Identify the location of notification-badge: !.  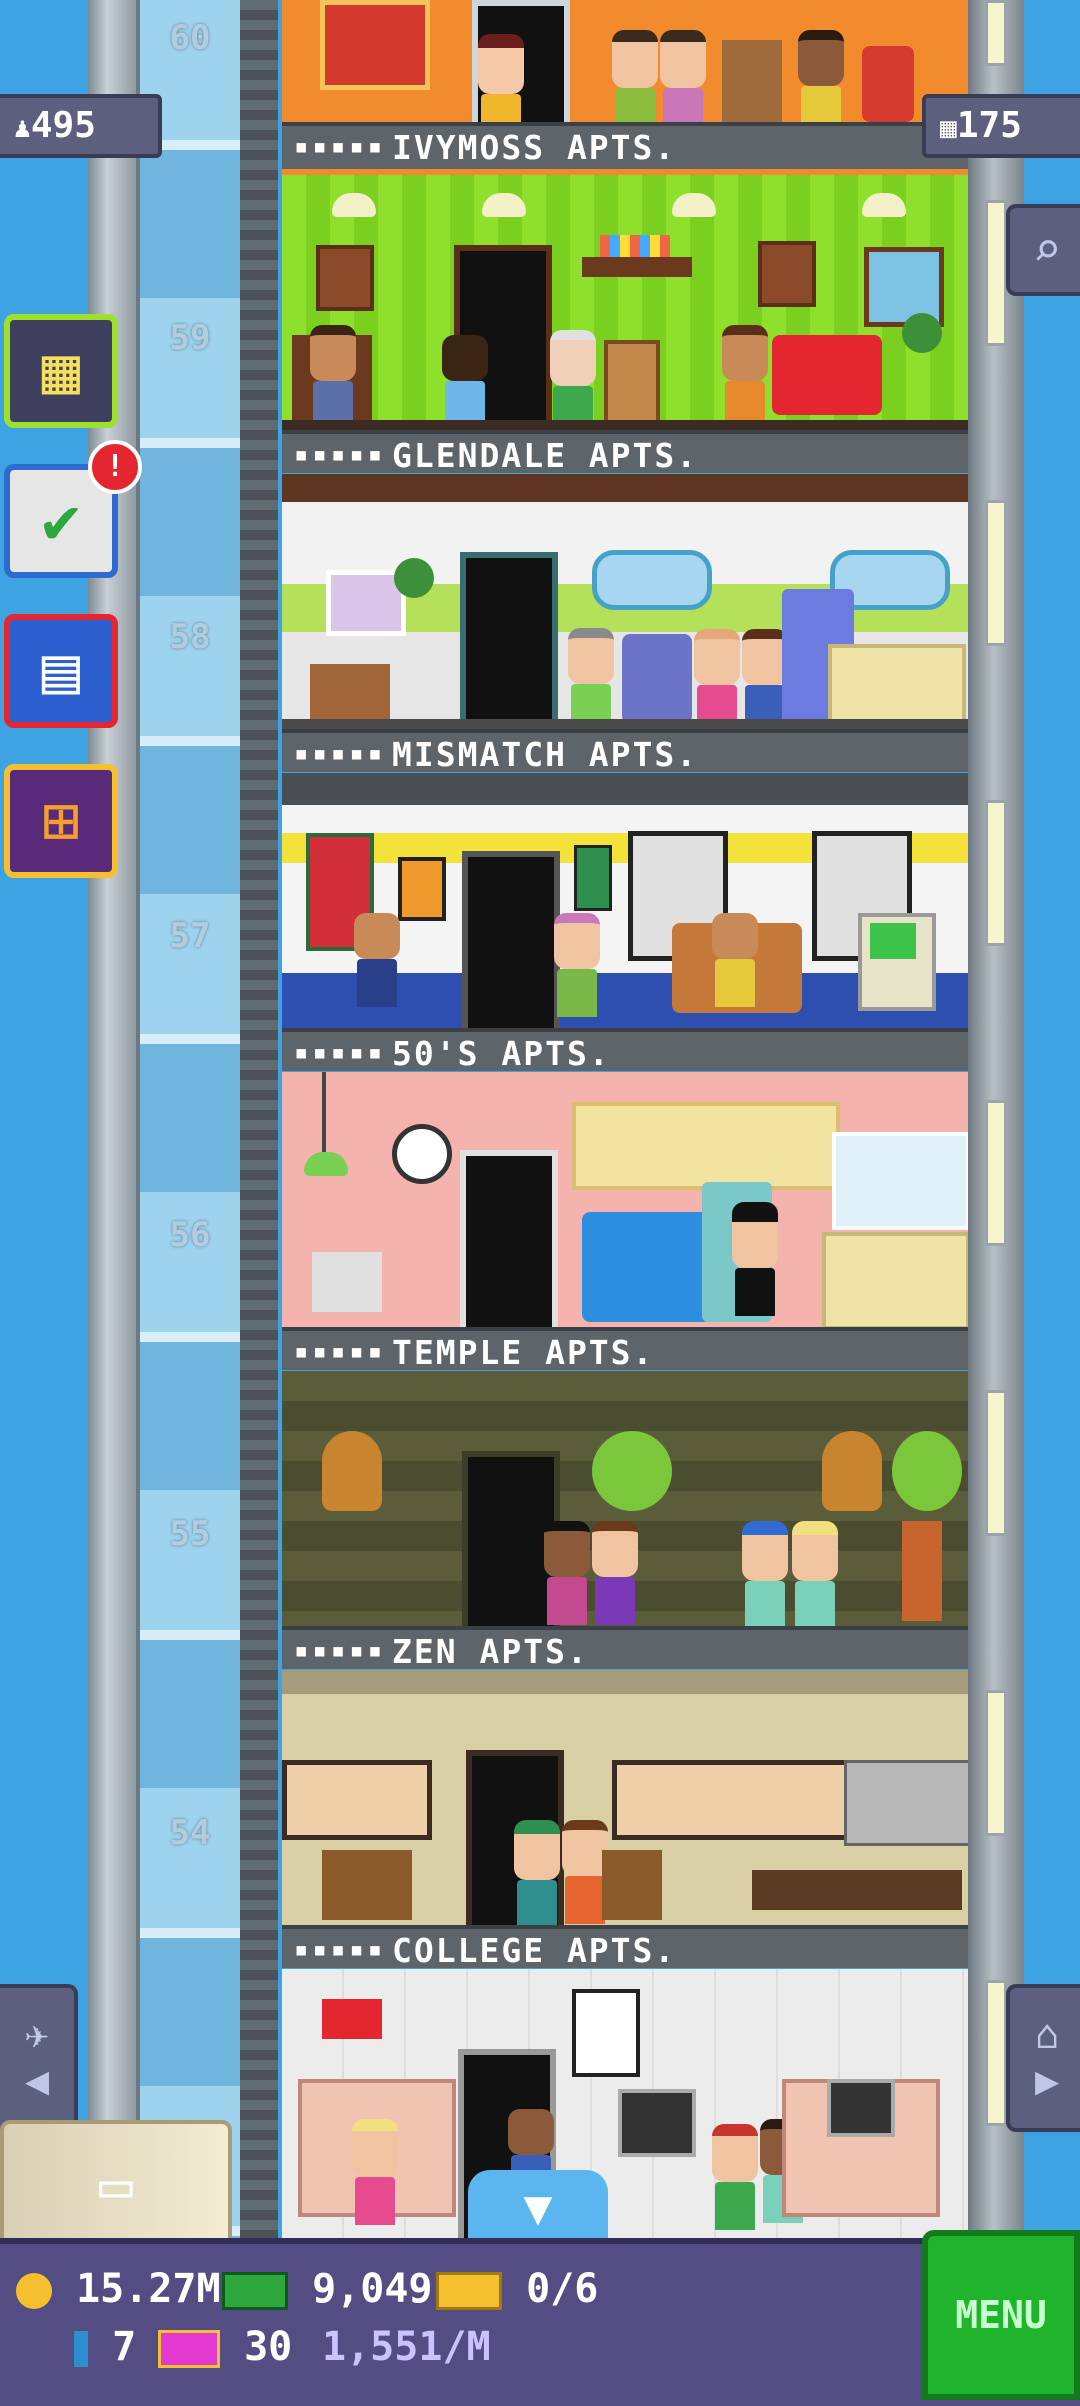
(115, 467).